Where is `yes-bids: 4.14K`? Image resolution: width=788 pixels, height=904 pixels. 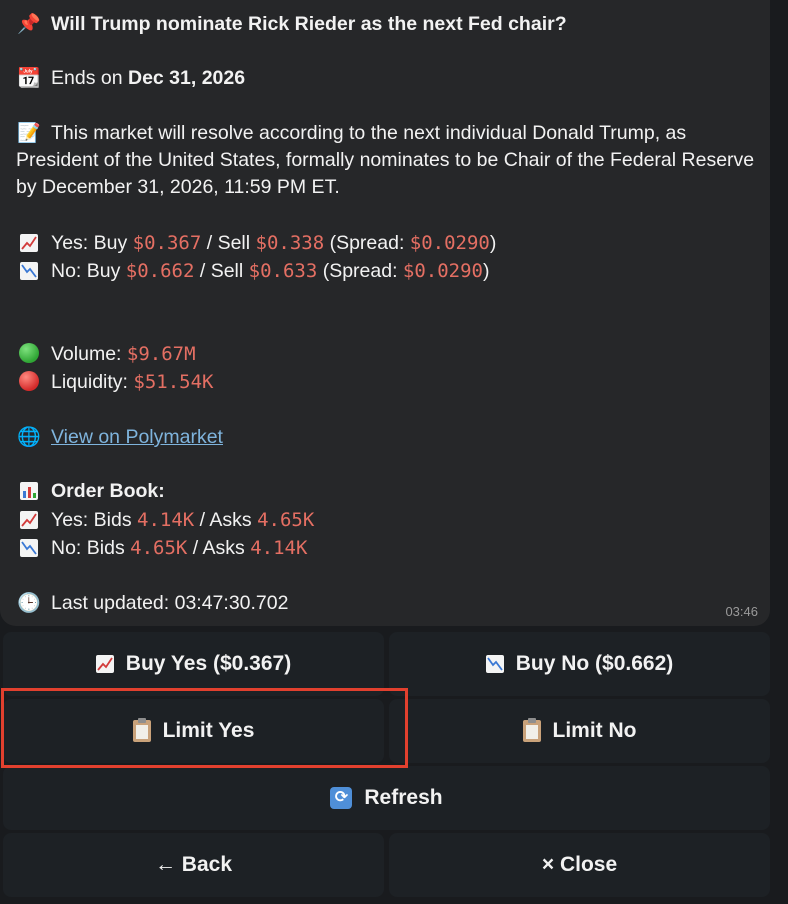
yes-bids: 4.14K is located at coordinates (166, 520).